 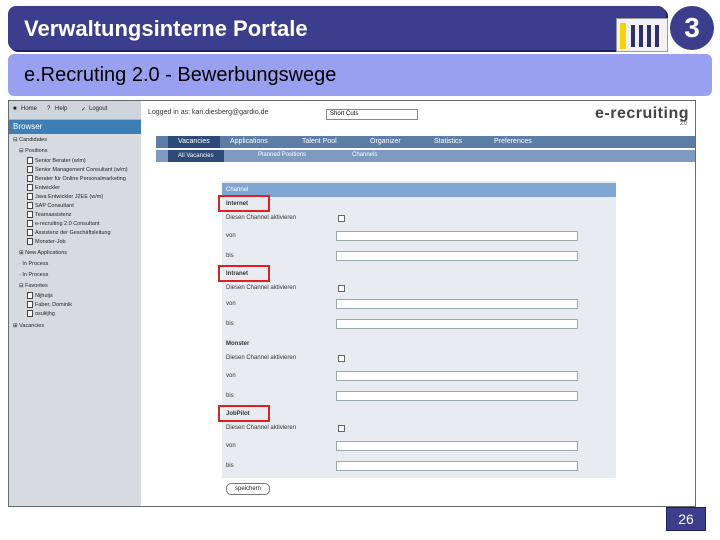 What do you see at coordinates (683, 124) in the screenshot?
I see `brand-version: 2.0` at bounding box center [683, 124].